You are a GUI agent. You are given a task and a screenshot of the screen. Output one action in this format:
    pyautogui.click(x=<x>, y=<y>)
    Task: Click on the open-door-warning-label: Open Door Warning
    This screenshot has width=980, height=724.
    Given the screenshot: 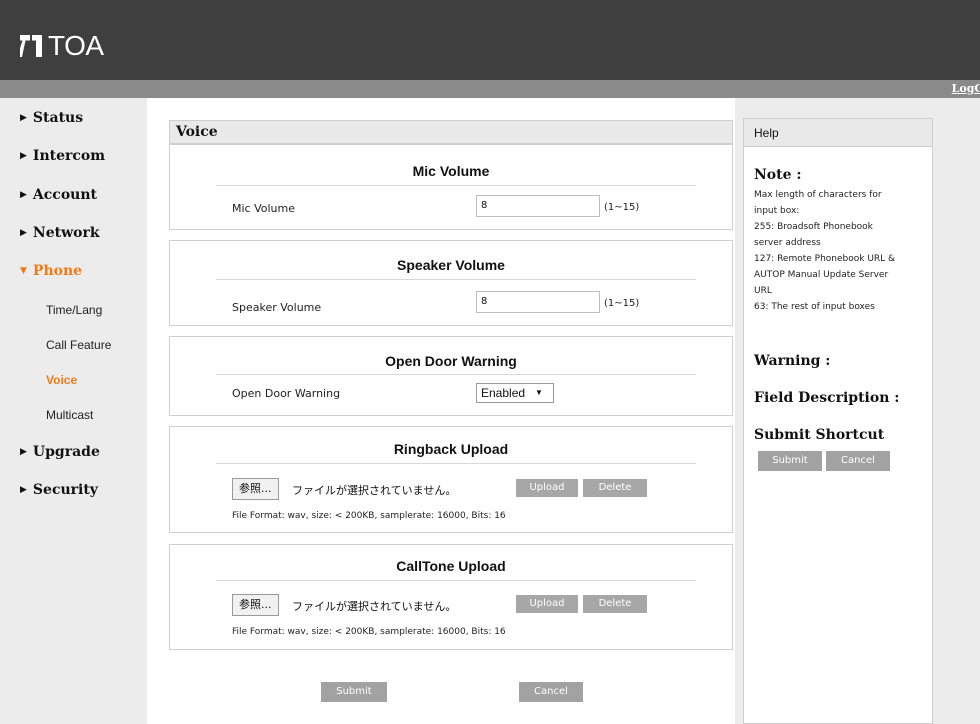 What is the action you would take?
    pyautogui.click(x=286, y=393)
    